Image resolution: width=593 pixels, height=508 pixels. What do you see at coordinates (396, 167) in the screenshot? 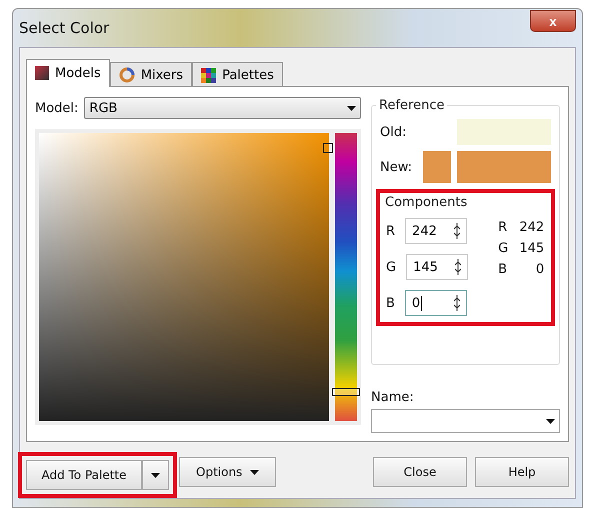
I see `swatch-label: New:` at bounding box center [396, 167].